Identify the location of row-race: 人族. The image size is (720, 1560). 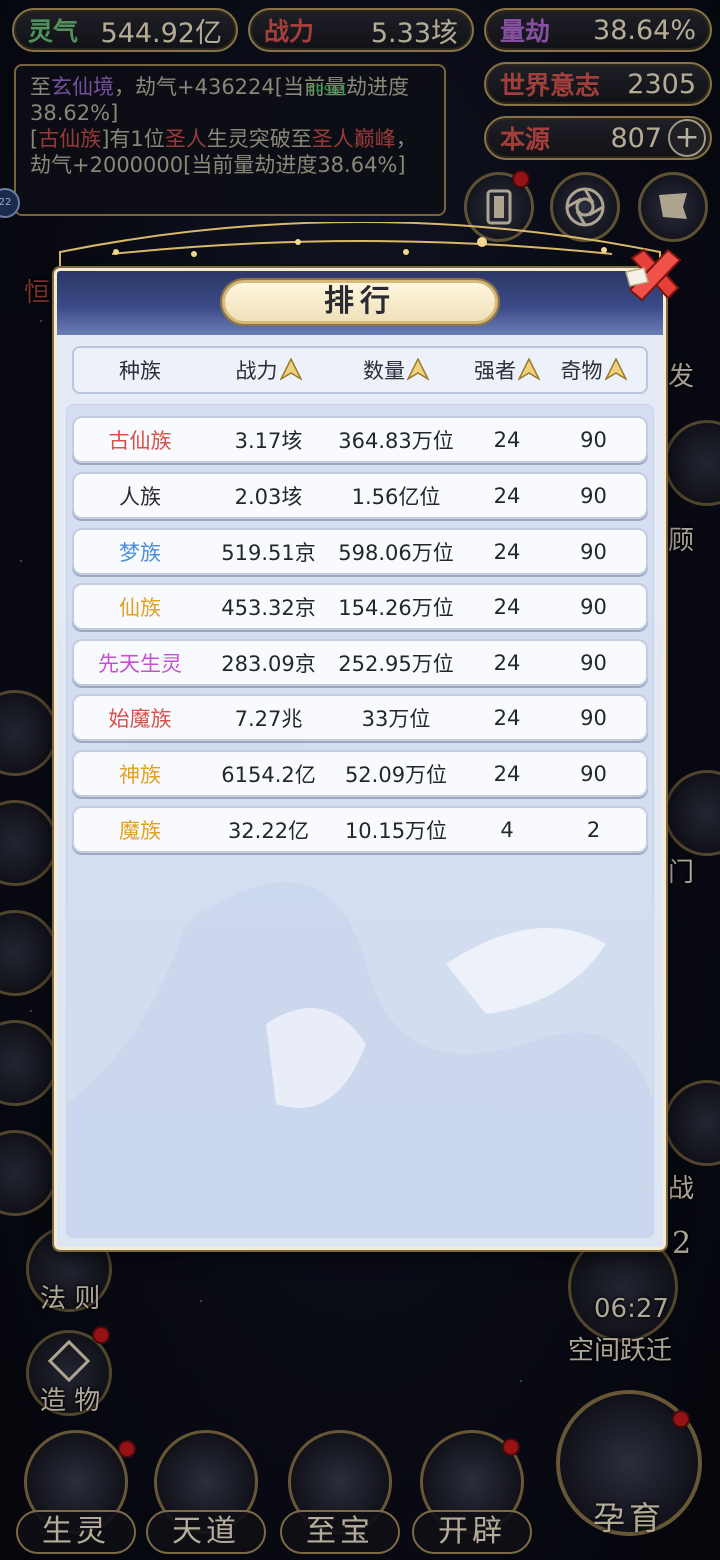
(140, 496).